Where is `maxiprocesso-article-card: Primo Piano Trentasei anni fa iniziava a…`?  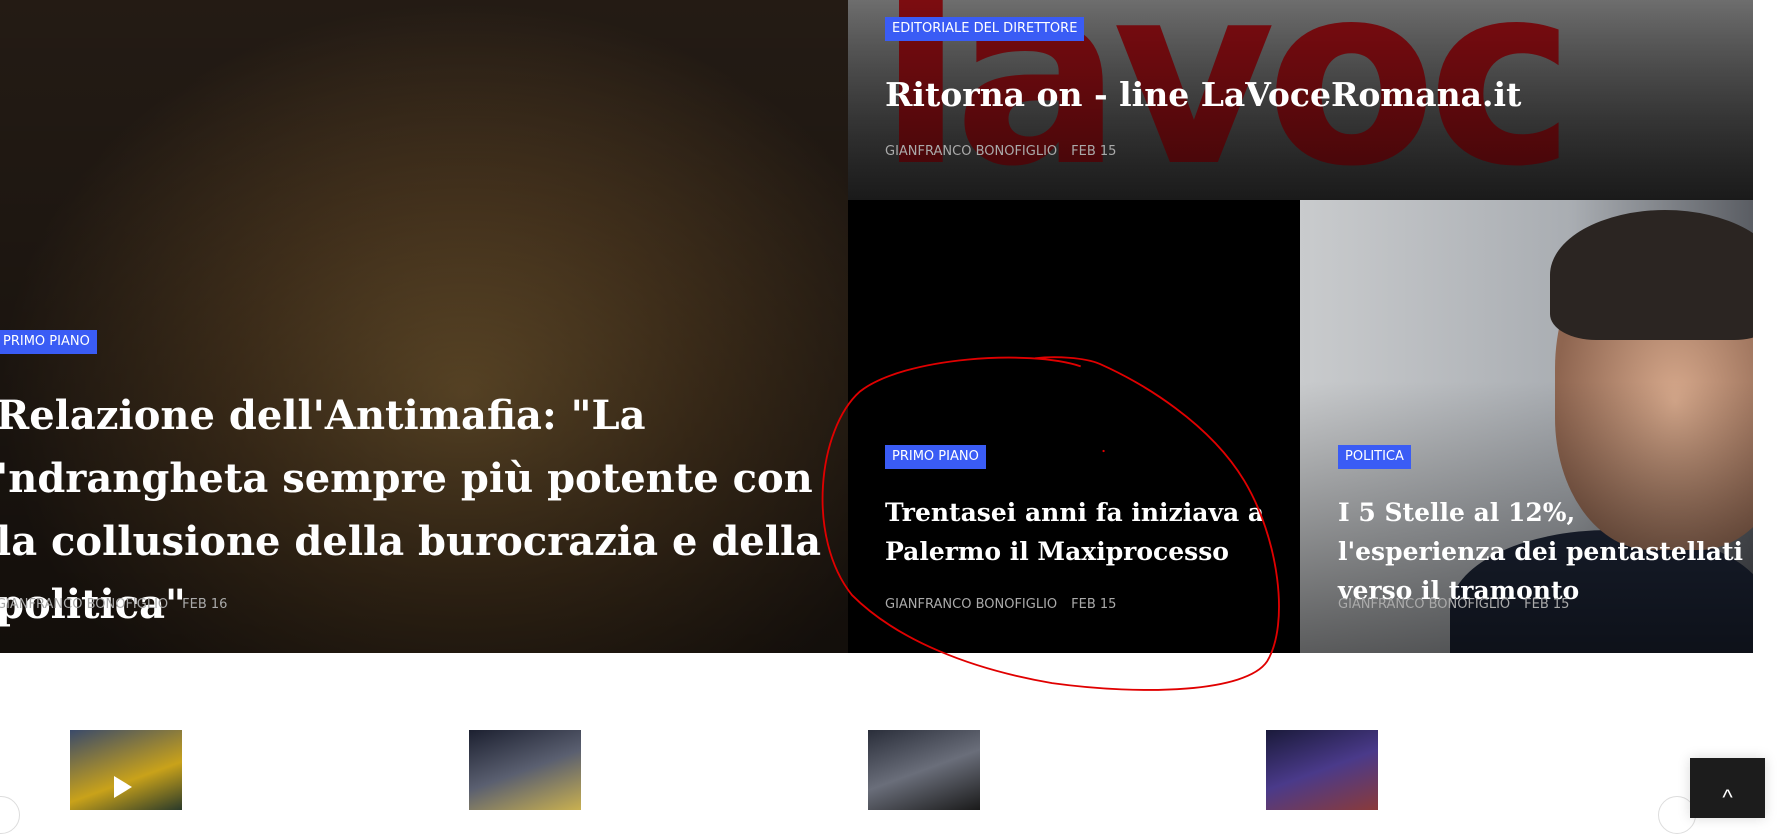
maxiprocesso-article-card: Primo Piano Trentasei anni fa iniziava a… is located at coordinates (1074, 426).